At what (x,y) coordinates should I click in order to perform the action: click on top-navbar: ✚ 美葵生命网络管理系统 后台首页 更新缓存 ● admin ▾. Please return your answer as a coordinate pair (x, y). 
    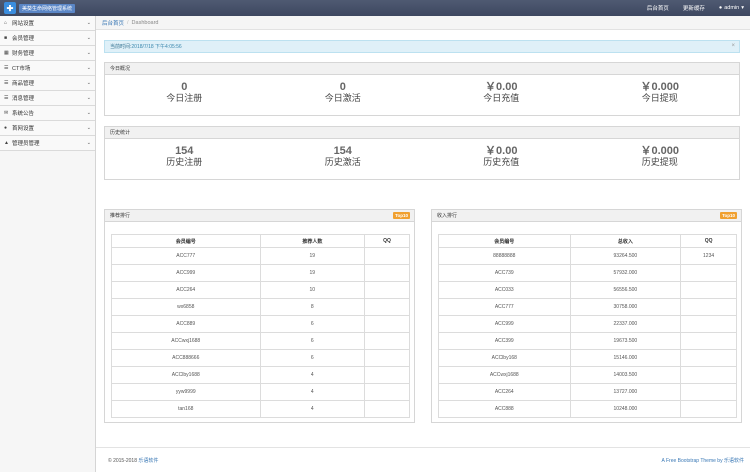
    Looking at the image, I should click on (375, 8).